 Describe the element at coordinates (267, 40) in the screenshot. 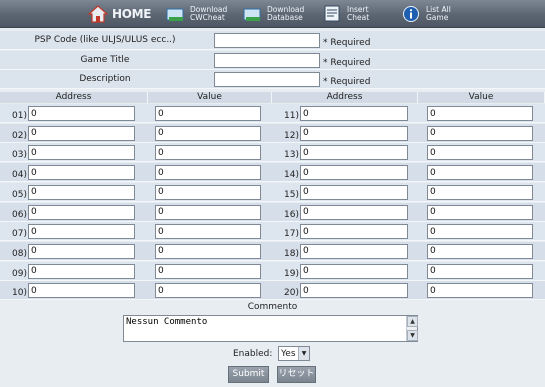

I see `psp-code-input` at that location.